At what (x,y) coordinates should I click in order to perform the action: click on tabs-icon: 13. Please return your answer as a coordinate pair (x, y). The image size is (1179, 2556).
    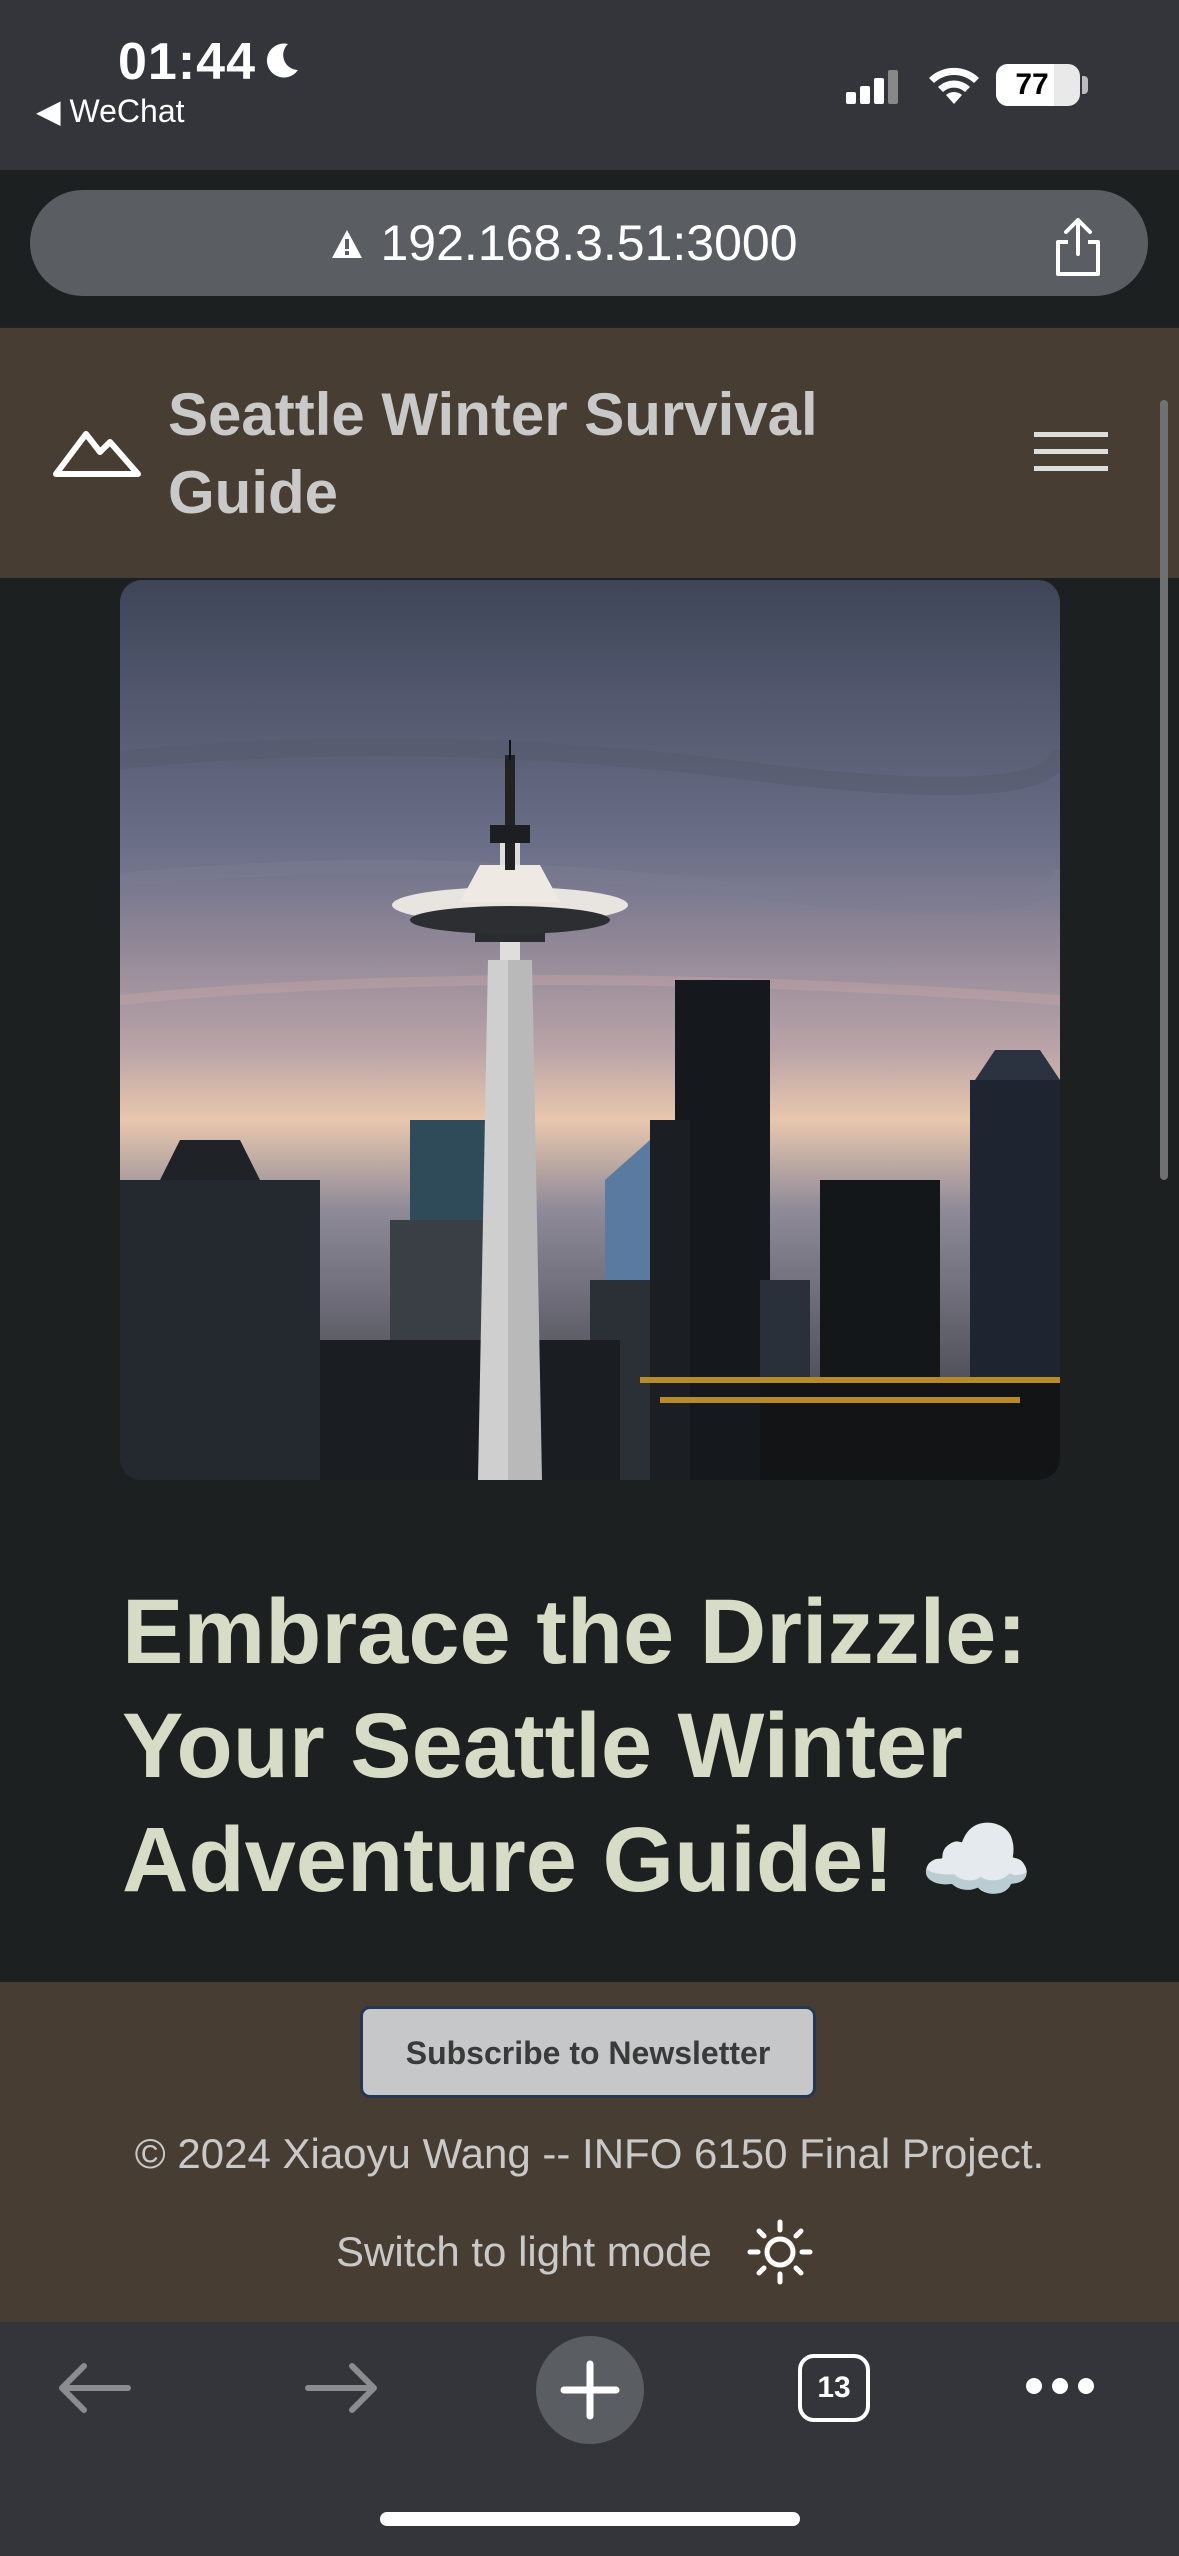
    Looking at the image, I should click on (834, 2388).